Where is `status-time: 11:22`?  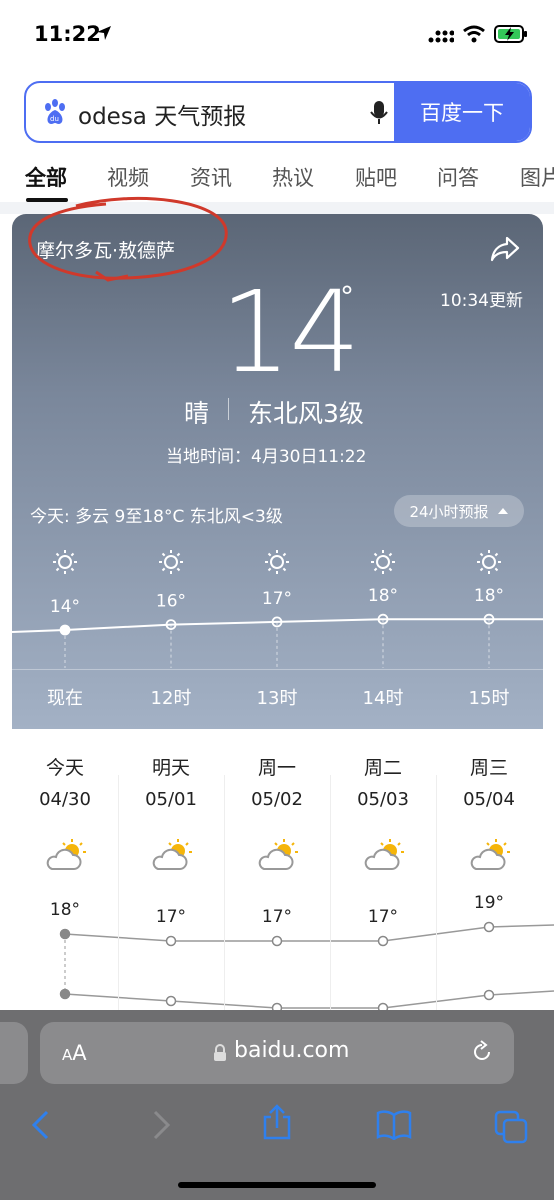
status-time: 11:22 is located at coordinates (67, 34).